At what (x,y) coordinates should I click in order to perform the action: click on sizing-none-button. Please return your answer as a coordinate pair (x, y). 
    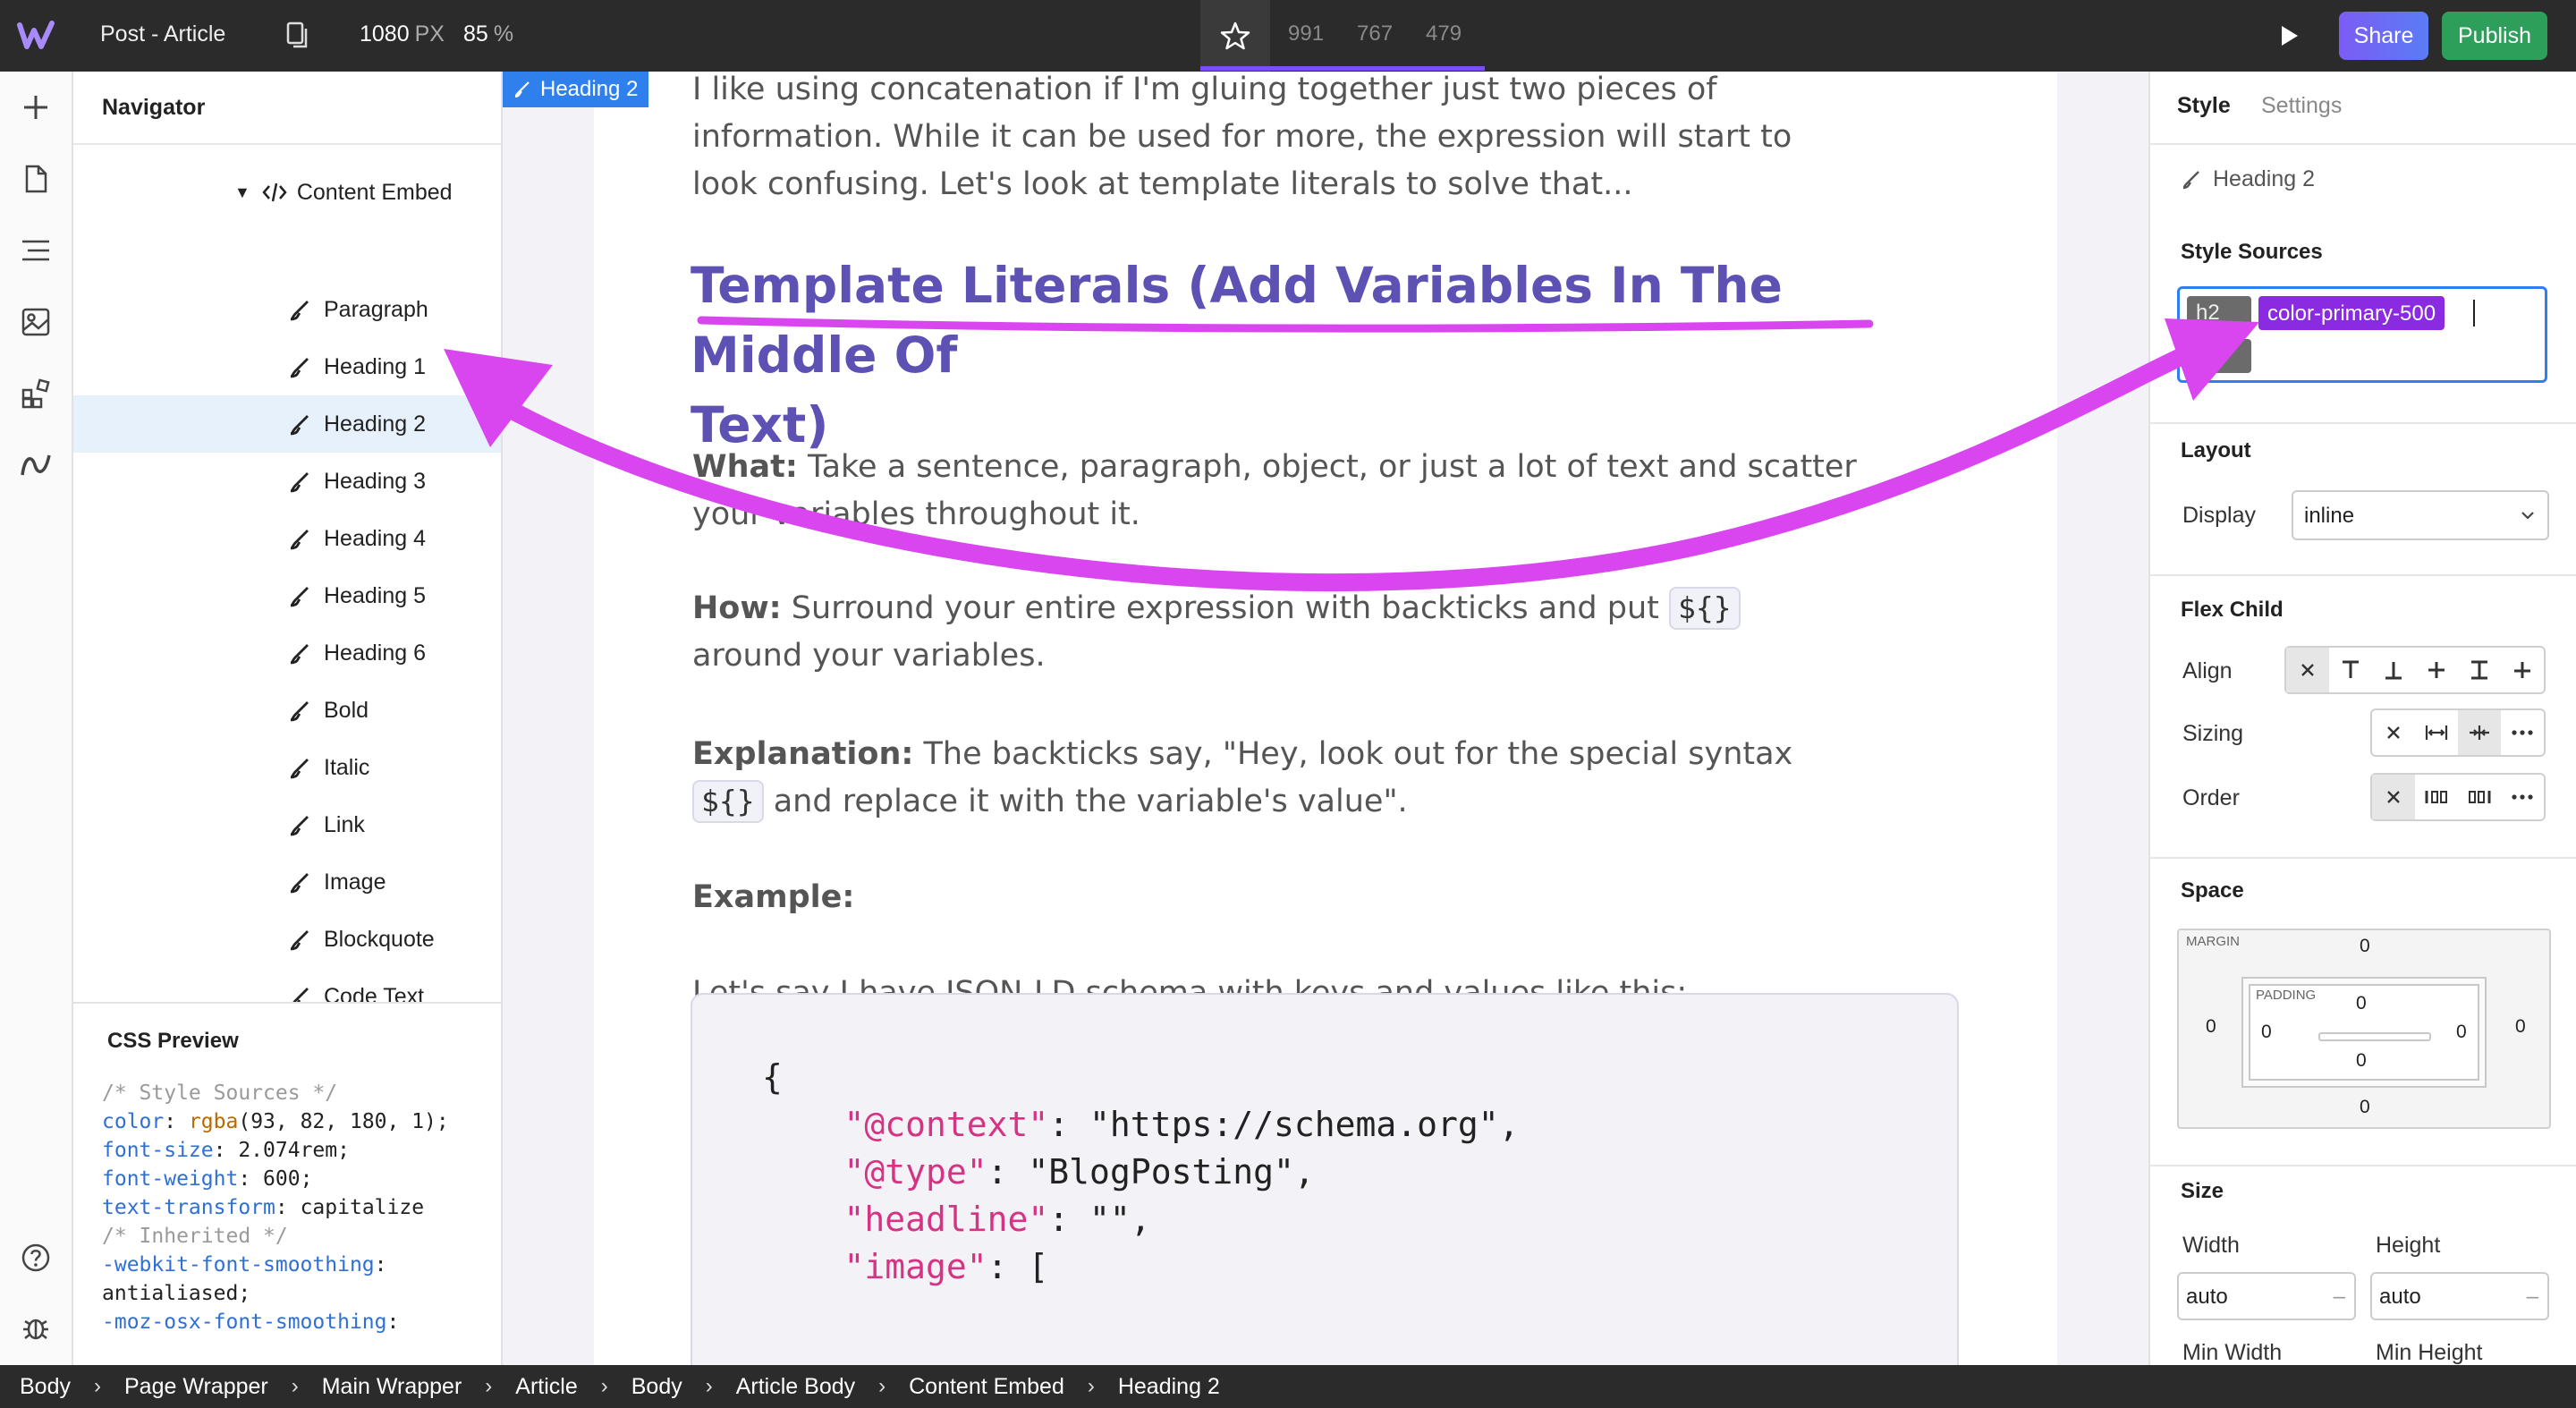
    Looking at the image, I should click on (2393, 732).